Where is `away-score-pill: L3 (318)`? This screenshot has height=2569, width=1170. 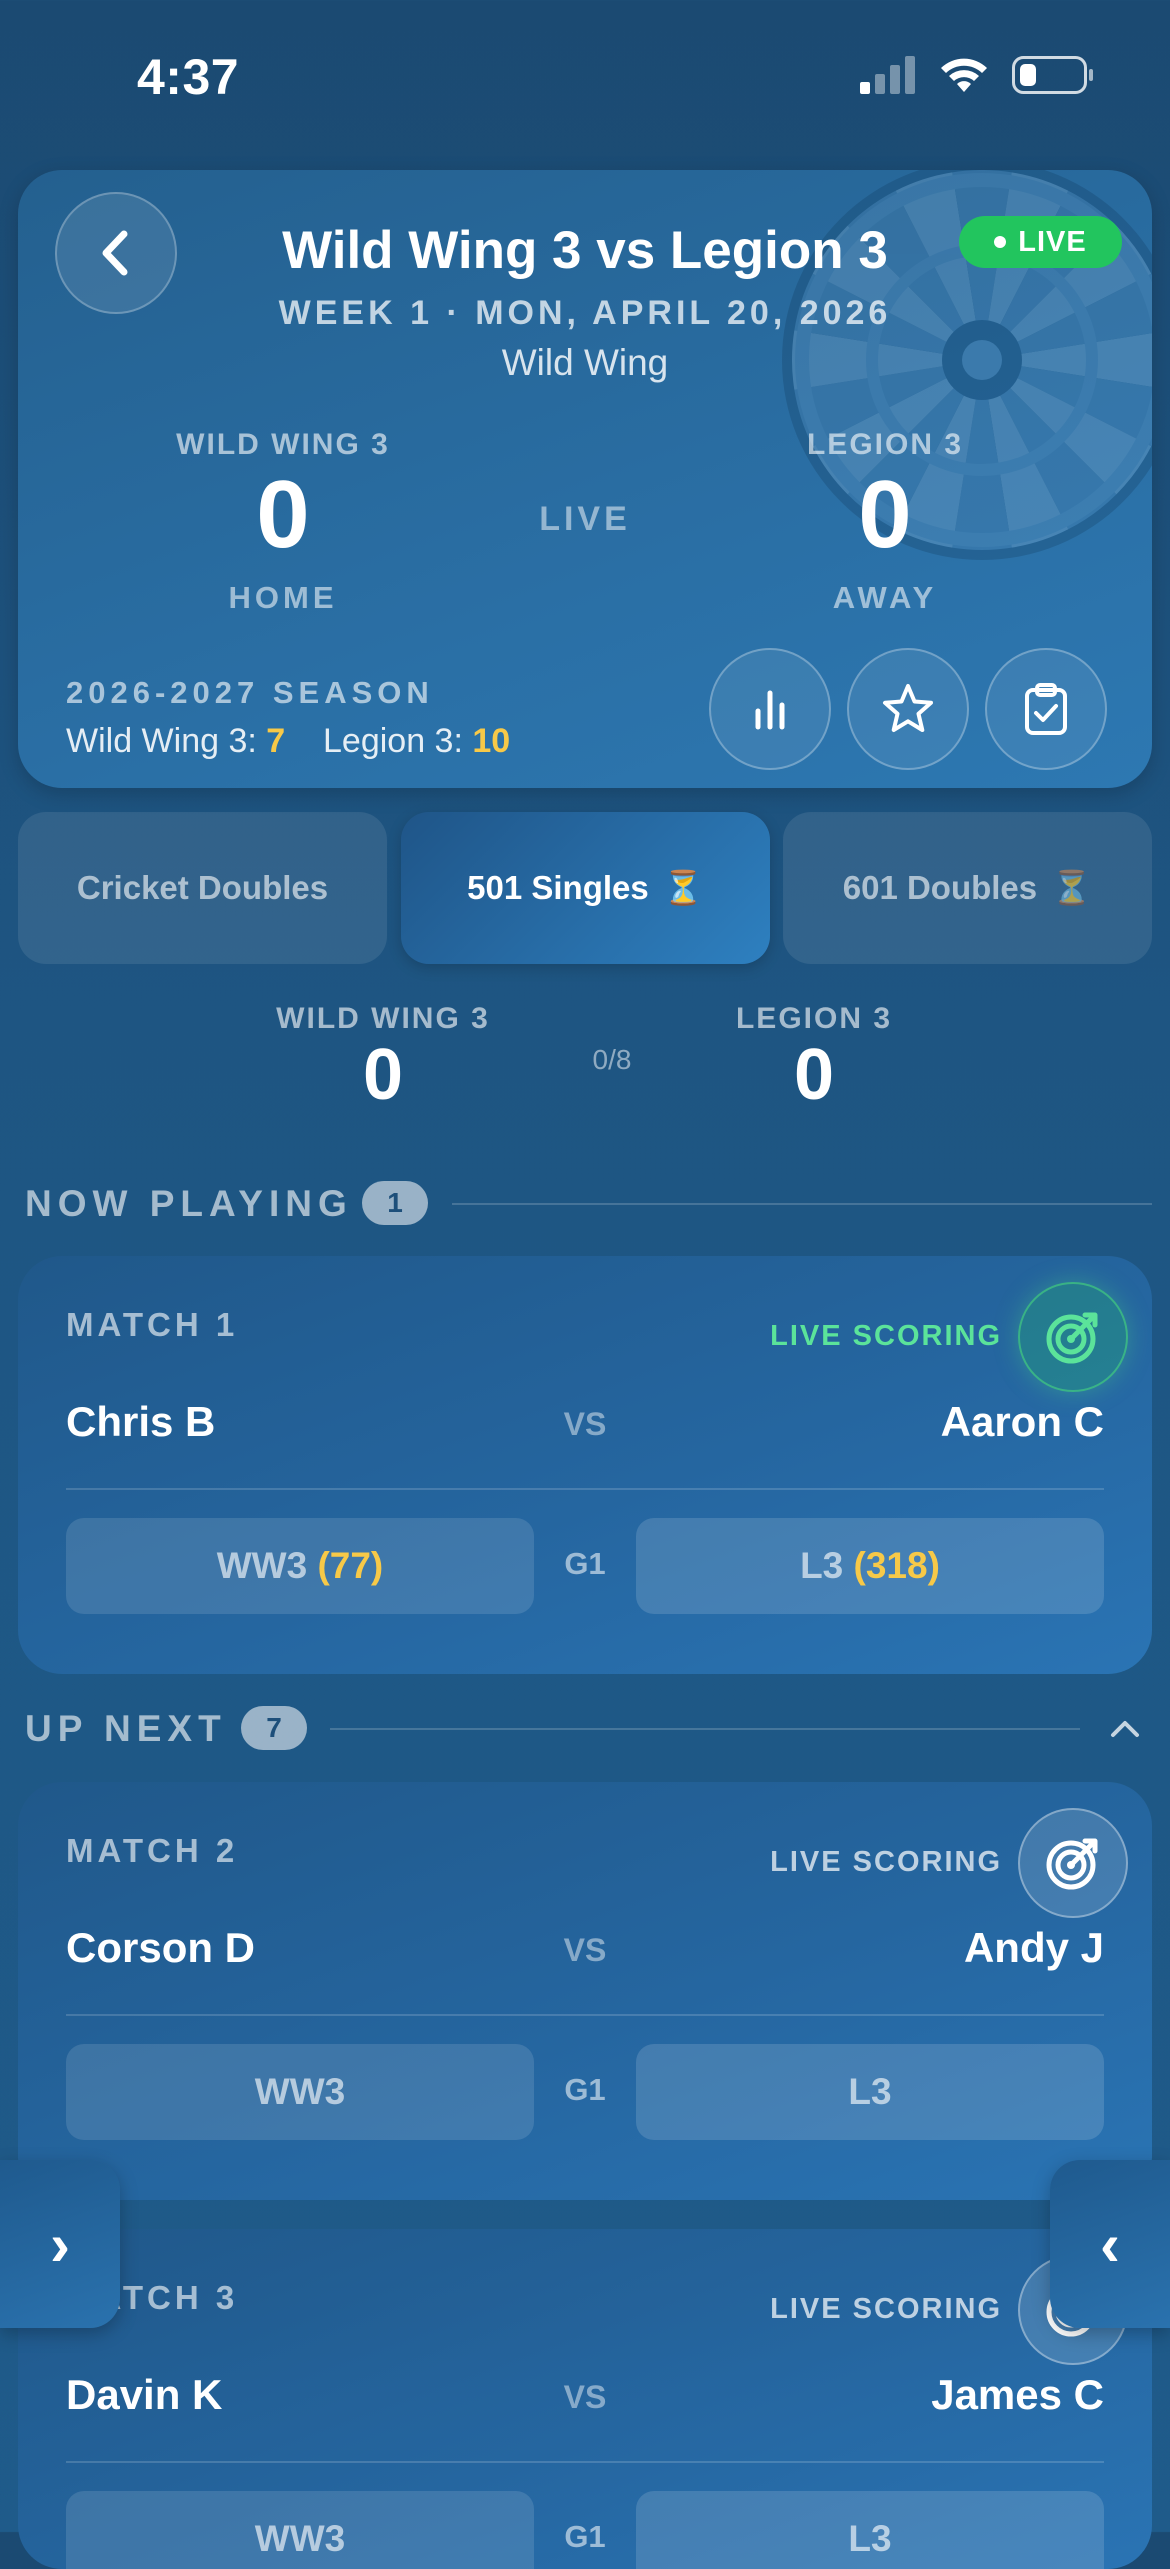
away-score-pill: L3 (318) is located at coordinates (870, 1566).